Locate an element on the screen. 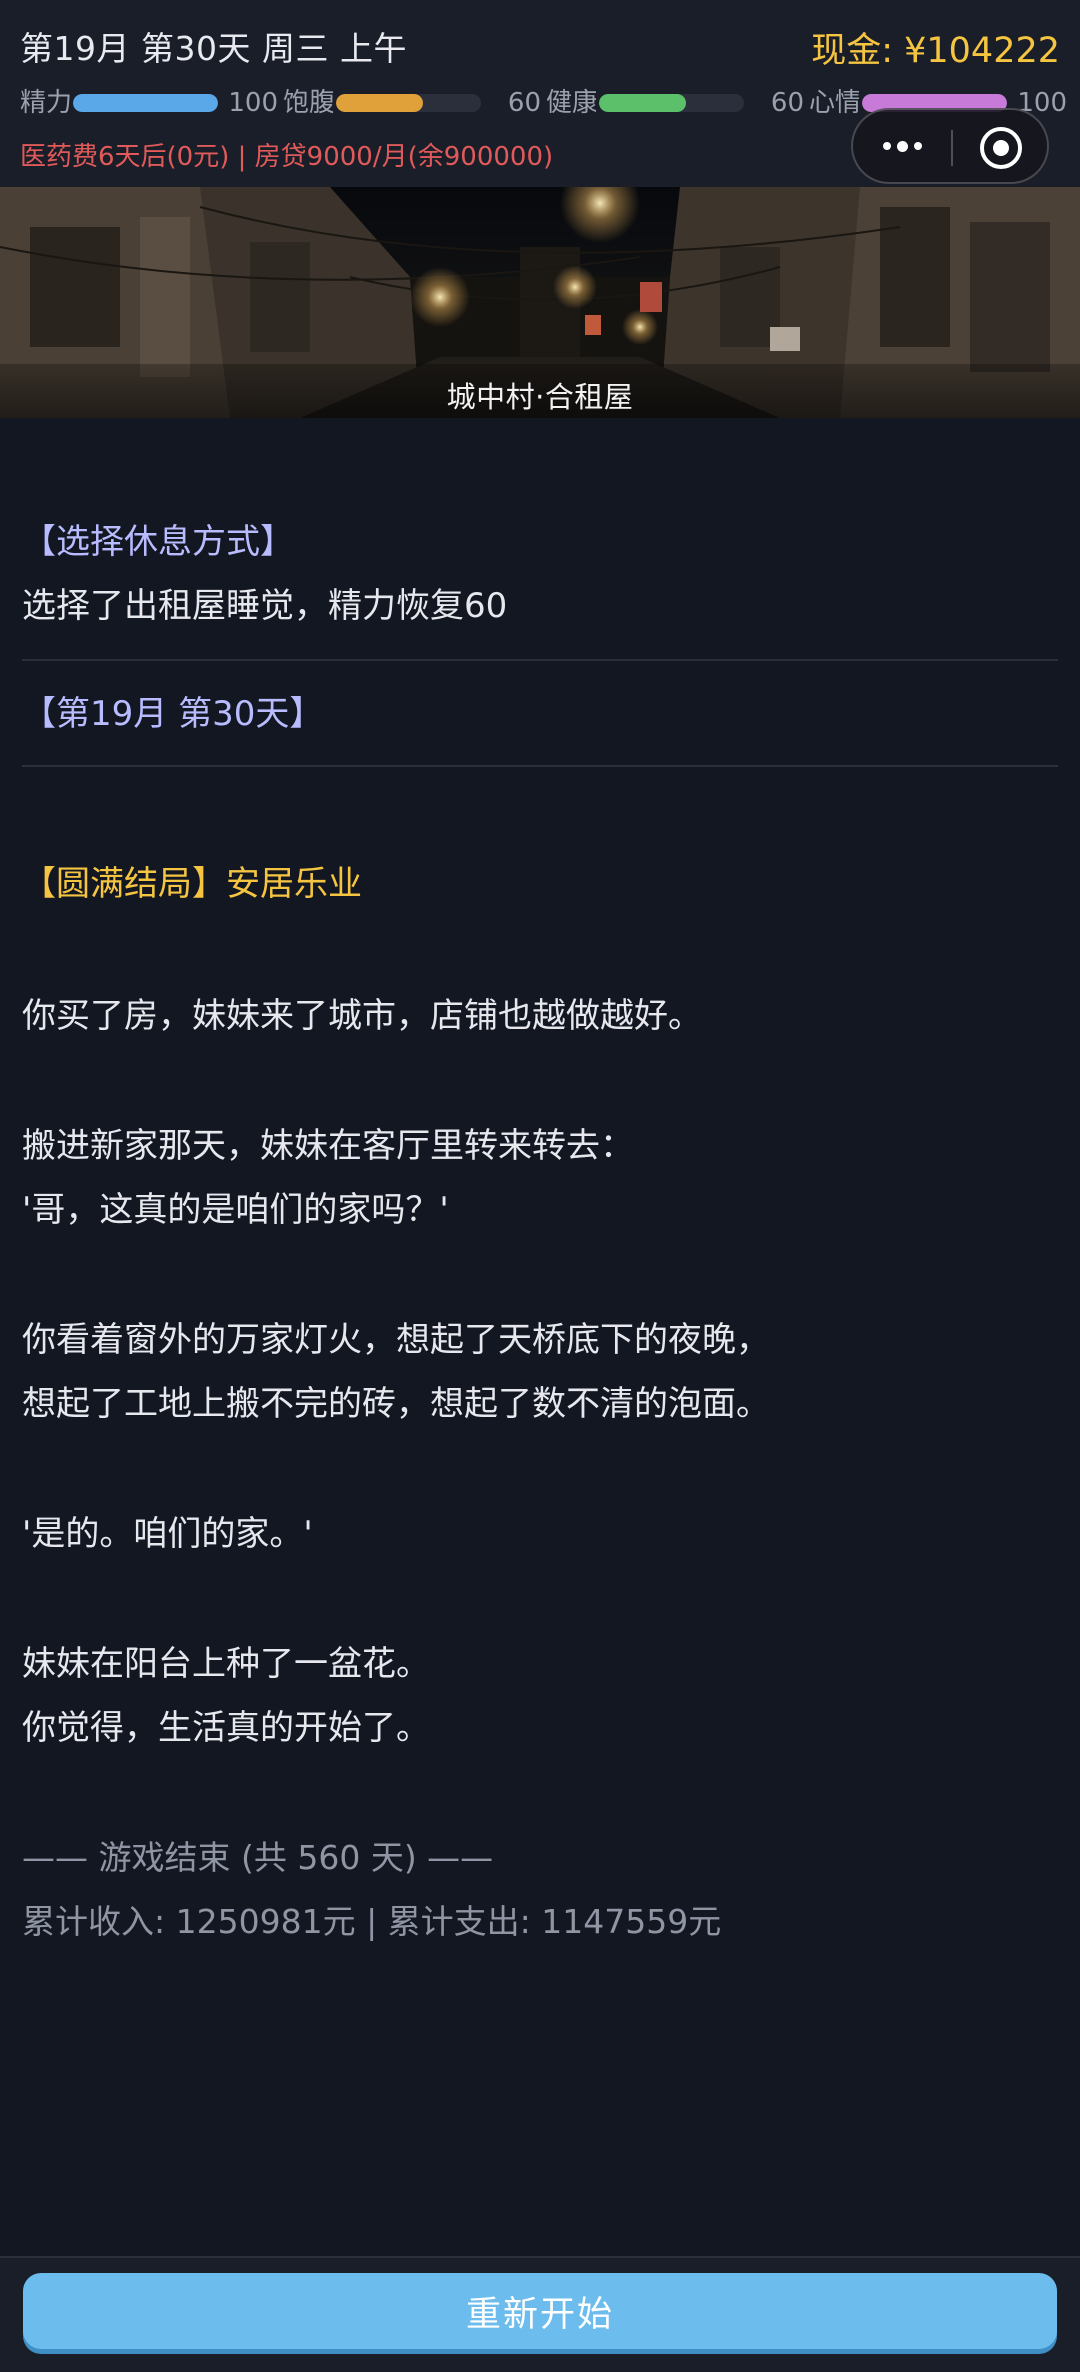 This screenshot has width=1080, height=2372. capsule-divider is located at coordinates (952, 148).